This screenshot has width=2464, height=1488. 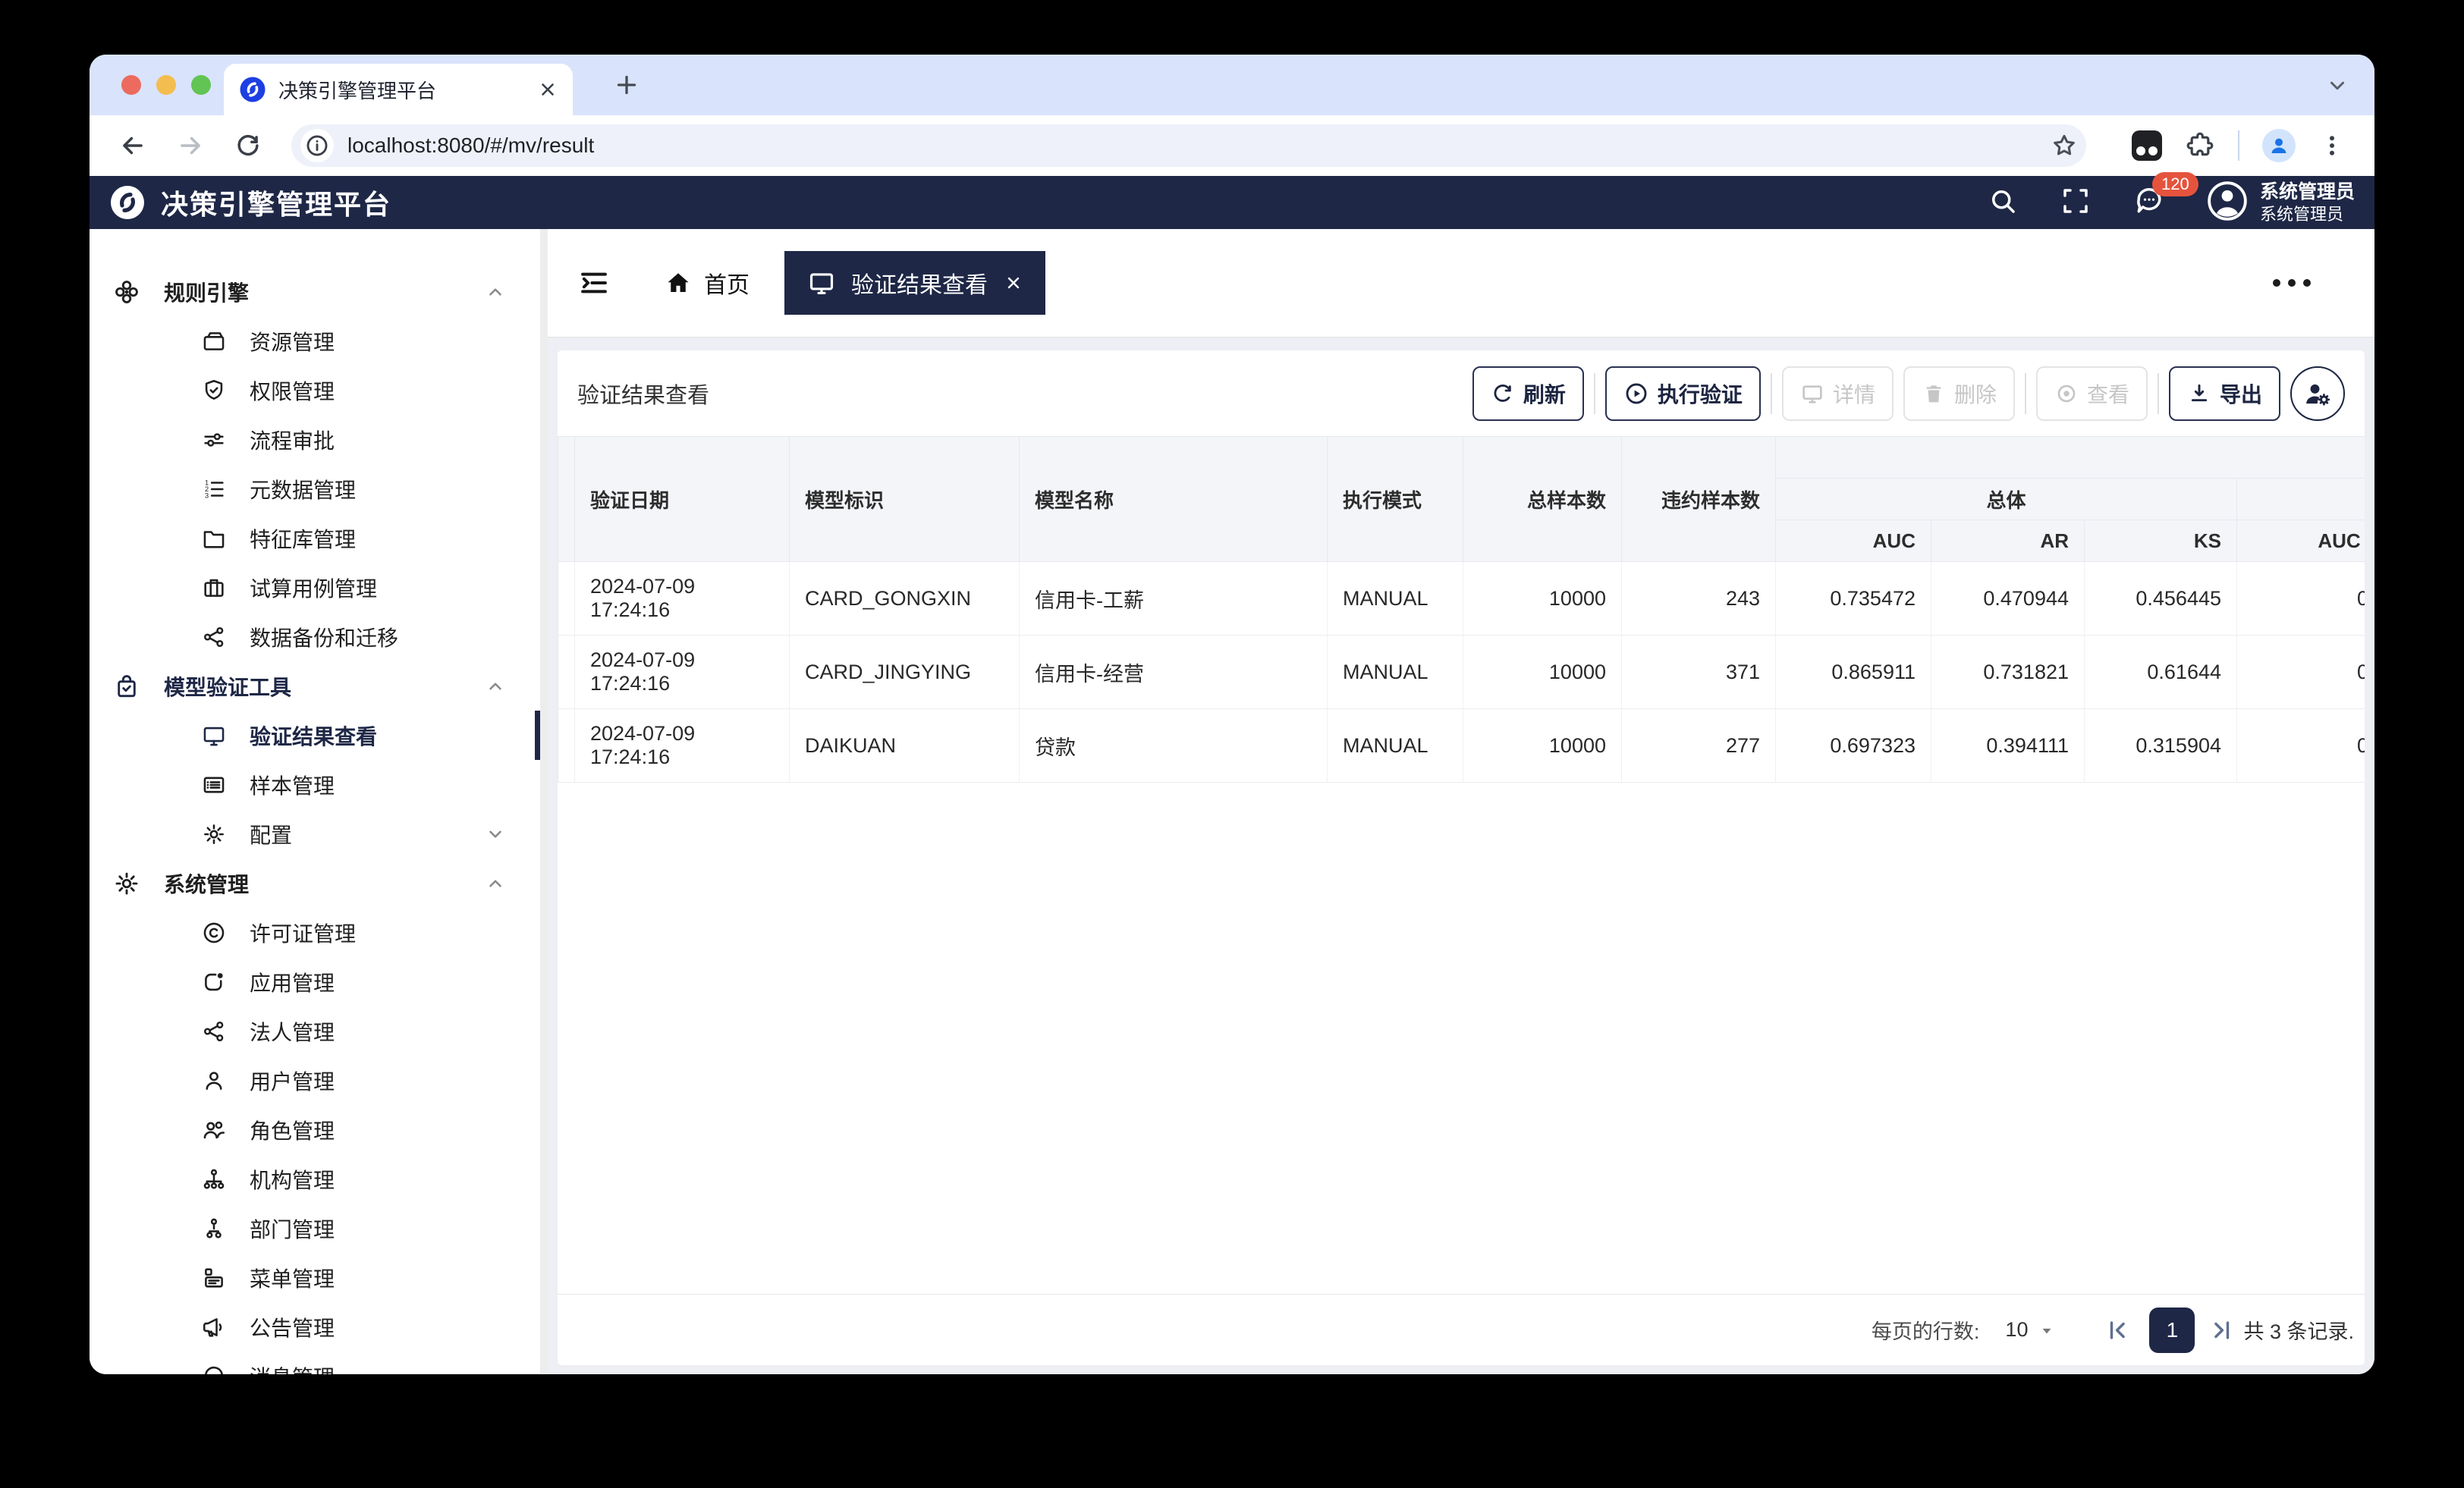 I want to click on current-page-button: 1, so click(x=2172, y=1330).